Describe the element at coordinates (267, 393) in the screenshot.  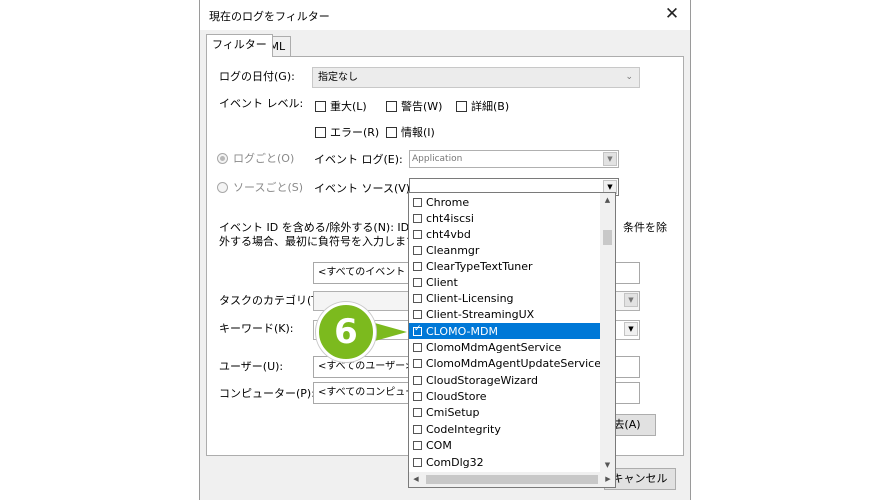
I see `computer-label: コンピューター(P):` at that location.